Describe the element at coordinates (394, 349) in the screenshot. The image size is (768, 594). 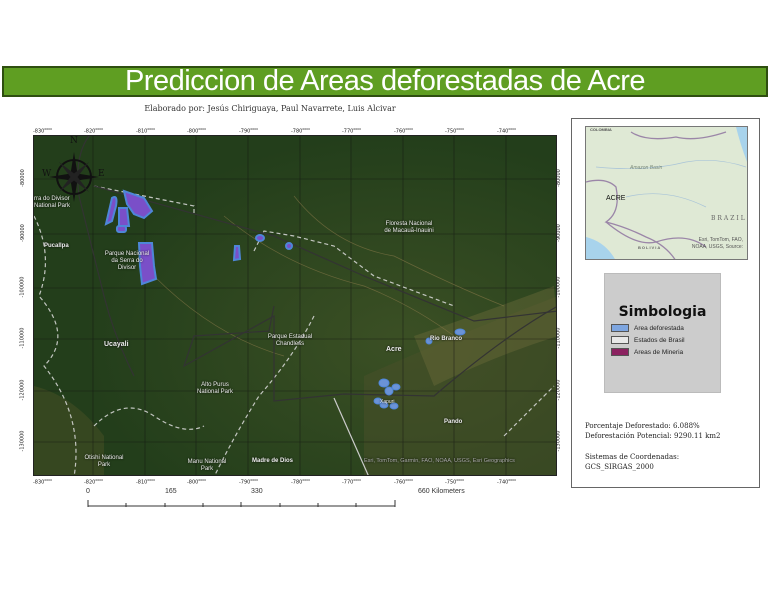
I see `label-acre: Acre` at that location.